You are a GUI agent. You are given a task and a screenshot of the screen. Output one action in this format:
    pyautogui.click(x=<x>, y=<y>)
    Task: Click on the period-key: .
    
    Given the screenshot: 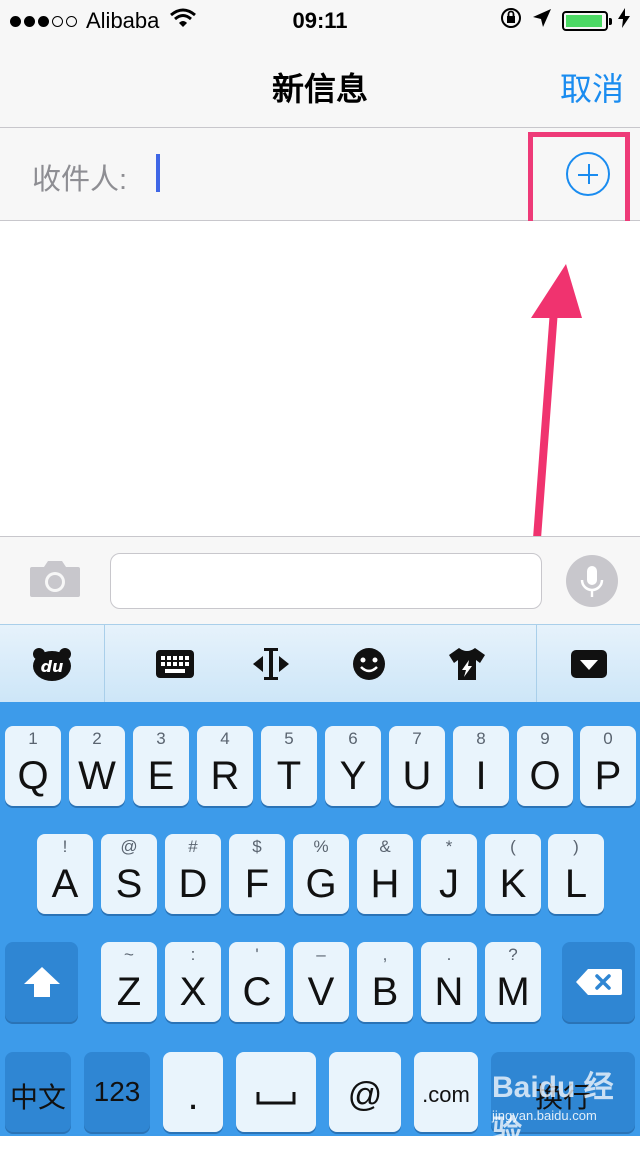 What is the action you would take?
    pyautogui.click(x=193, y=1092)
    